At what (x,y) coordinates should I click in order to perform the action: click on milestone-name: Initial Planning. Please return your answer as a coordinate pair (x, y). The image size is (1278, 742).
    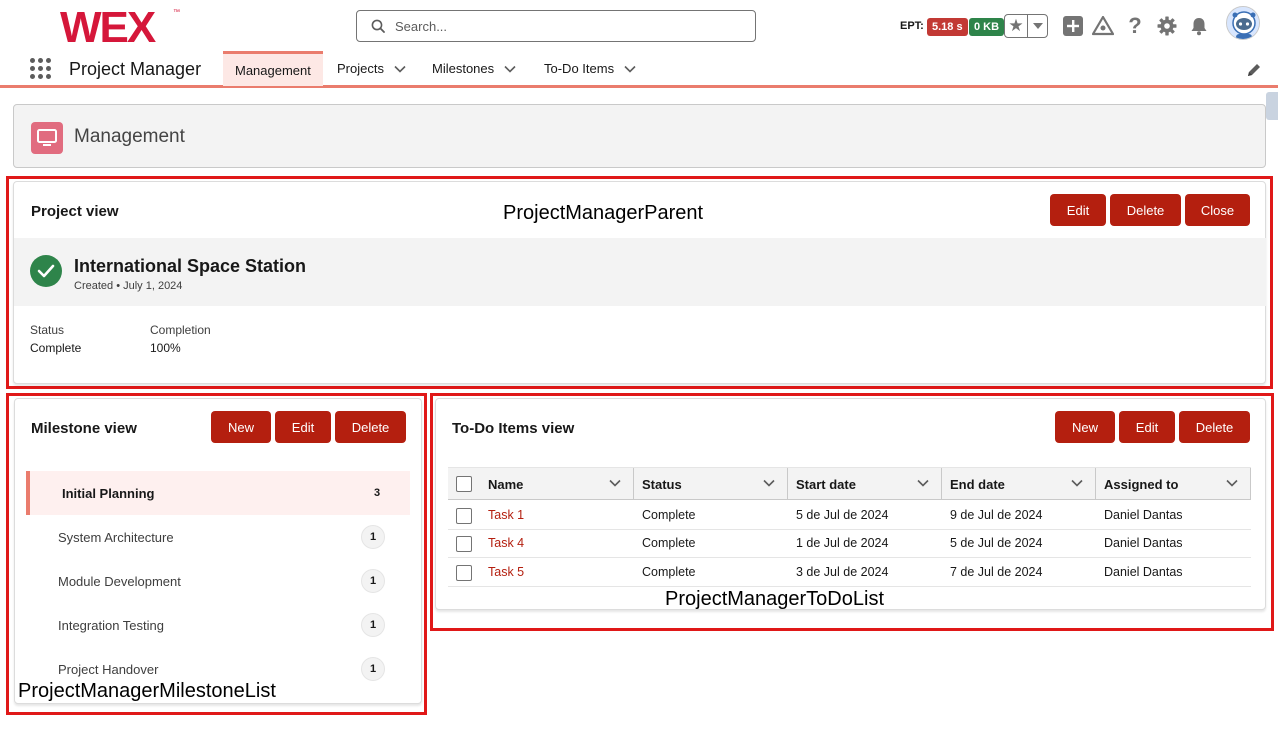
    Looking at the image, I should click on (108, 493).